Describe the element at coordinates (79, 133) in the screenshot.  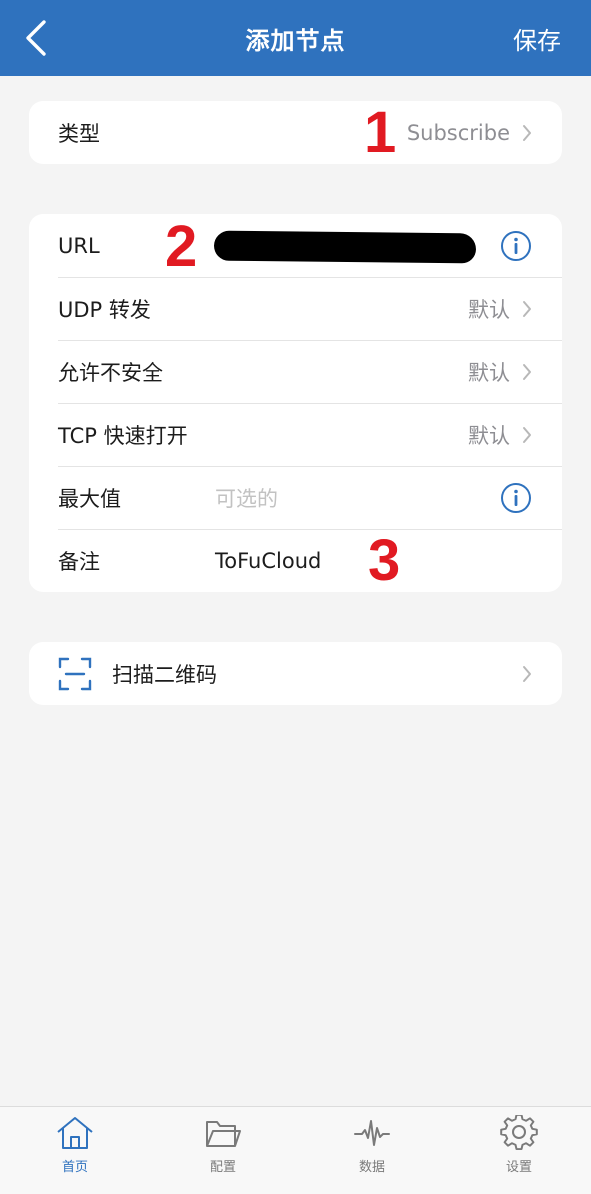
I see `type-label: 类型` at that location.